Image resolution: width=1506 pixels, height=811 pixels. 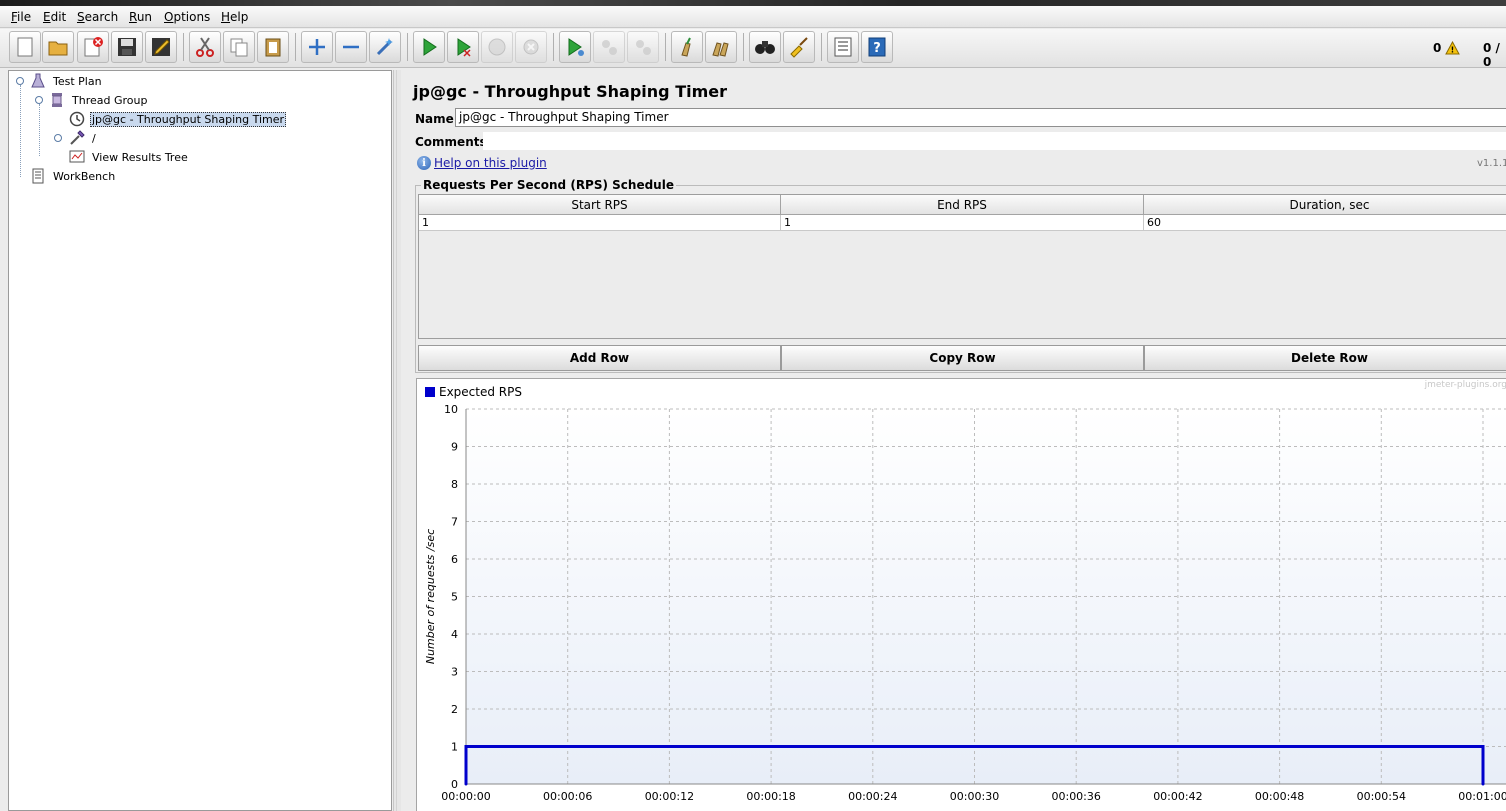 I want to click on copy-button, so click(x=239, y=47).